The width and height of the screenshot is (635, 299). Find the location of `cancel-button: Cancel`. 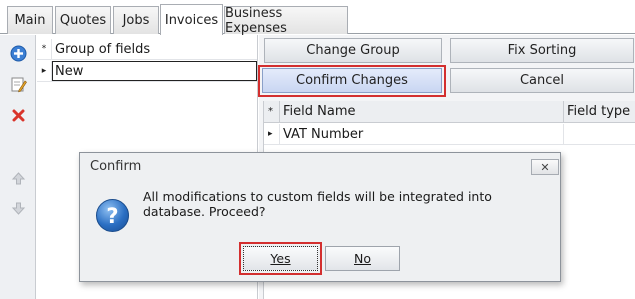

cancel-button: Cancel is located at coordinates (542, 80).